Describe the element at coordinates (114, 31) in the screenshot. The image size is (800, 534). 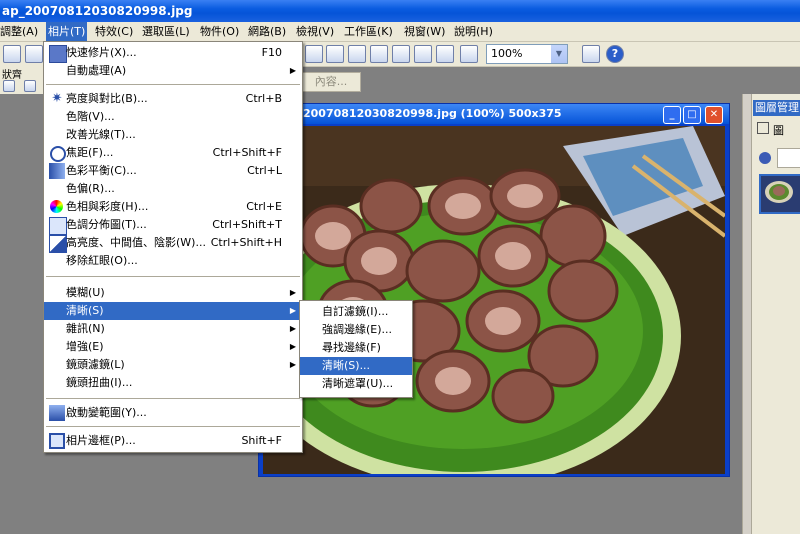
I see `menu-effects: 特效(C)` at that location.